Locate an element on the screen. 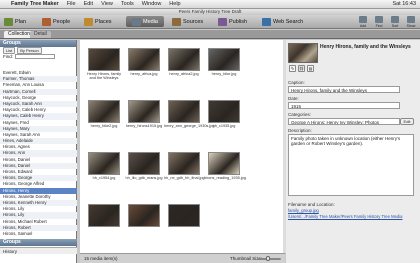  tab-people-label: People is located at coordinates (62, 21).